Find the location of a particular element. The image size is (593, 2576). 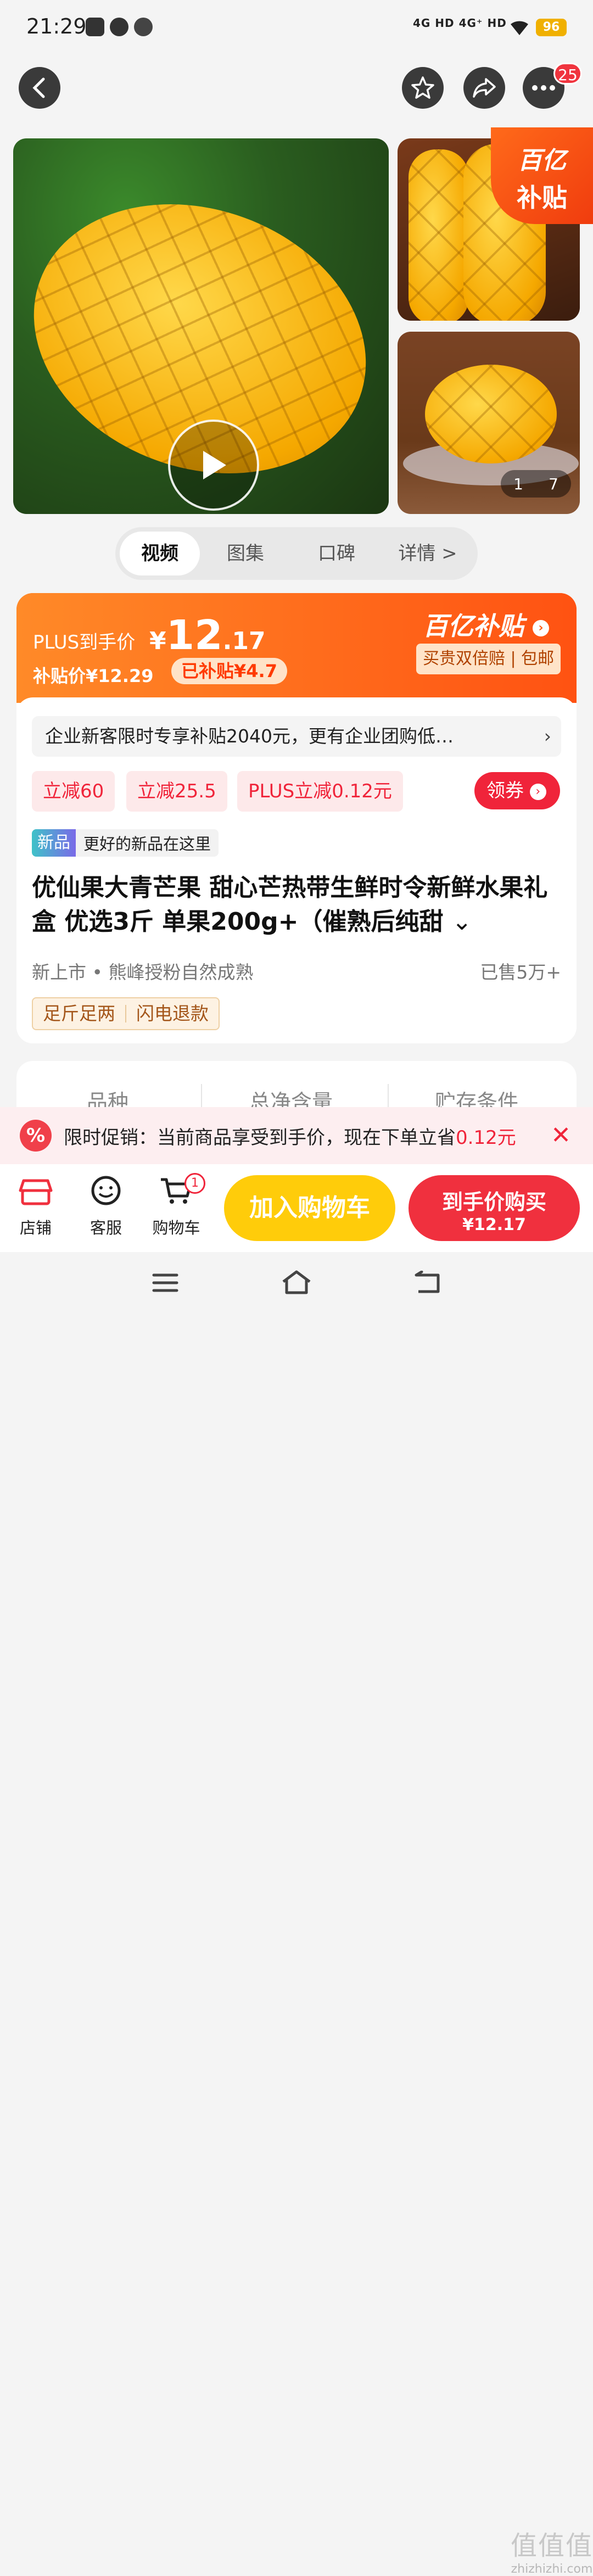

close-icon: ✕ is located at coordinates (561, 1135).